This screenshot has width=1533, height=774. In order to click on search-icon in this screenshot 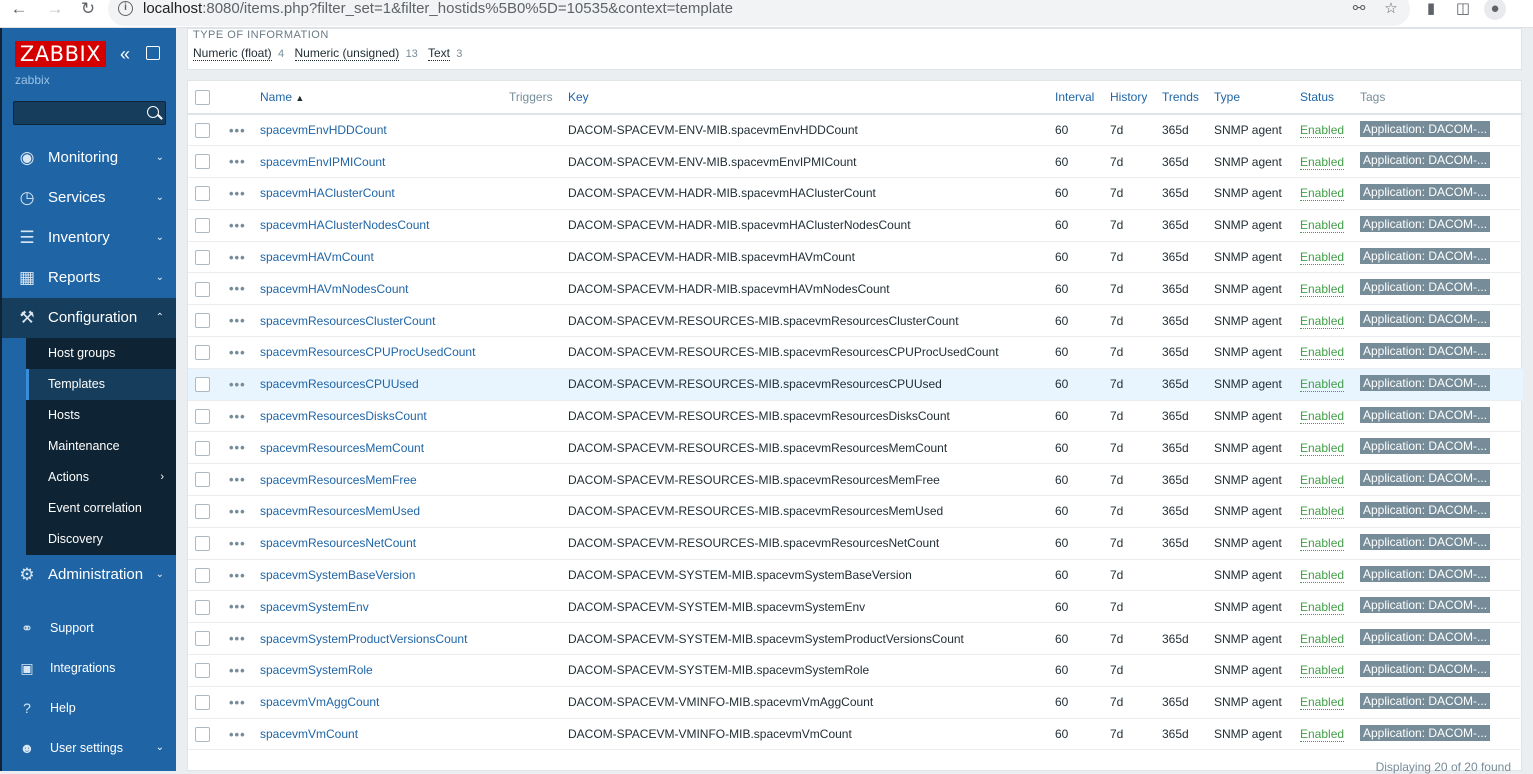, I will do `click(153, 112)`.